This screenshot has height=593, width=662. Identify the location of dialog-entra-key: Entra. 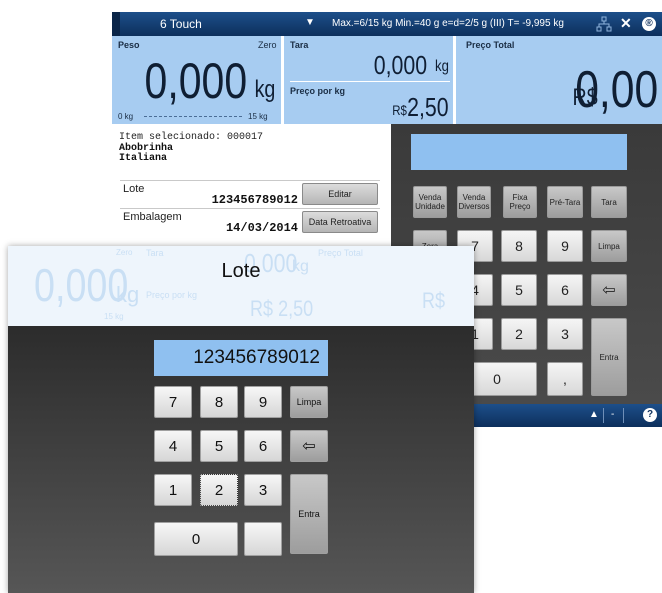
(309, 514).